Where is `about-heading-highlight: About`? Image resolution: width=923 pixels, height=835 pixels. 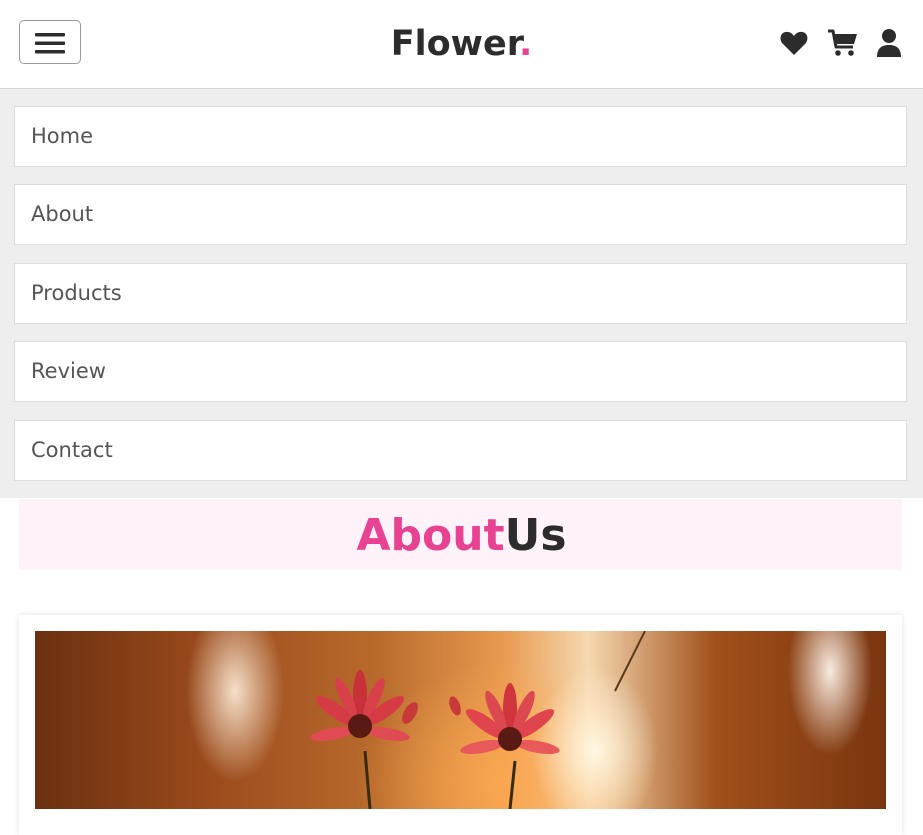 about-heading-highlight: About is located at coordinates (430, 535).